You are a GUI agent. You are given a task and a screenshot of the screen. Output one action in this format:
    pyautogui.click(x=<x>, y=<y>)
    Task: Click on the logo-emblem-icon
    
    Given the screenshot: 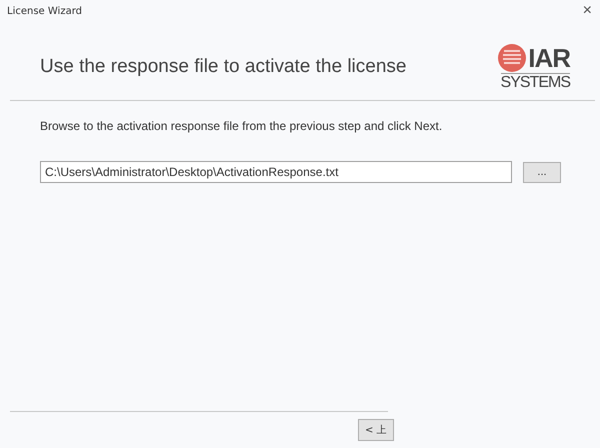 What is the action you would take?
    pyautogui.click(x=512, y=57)
    